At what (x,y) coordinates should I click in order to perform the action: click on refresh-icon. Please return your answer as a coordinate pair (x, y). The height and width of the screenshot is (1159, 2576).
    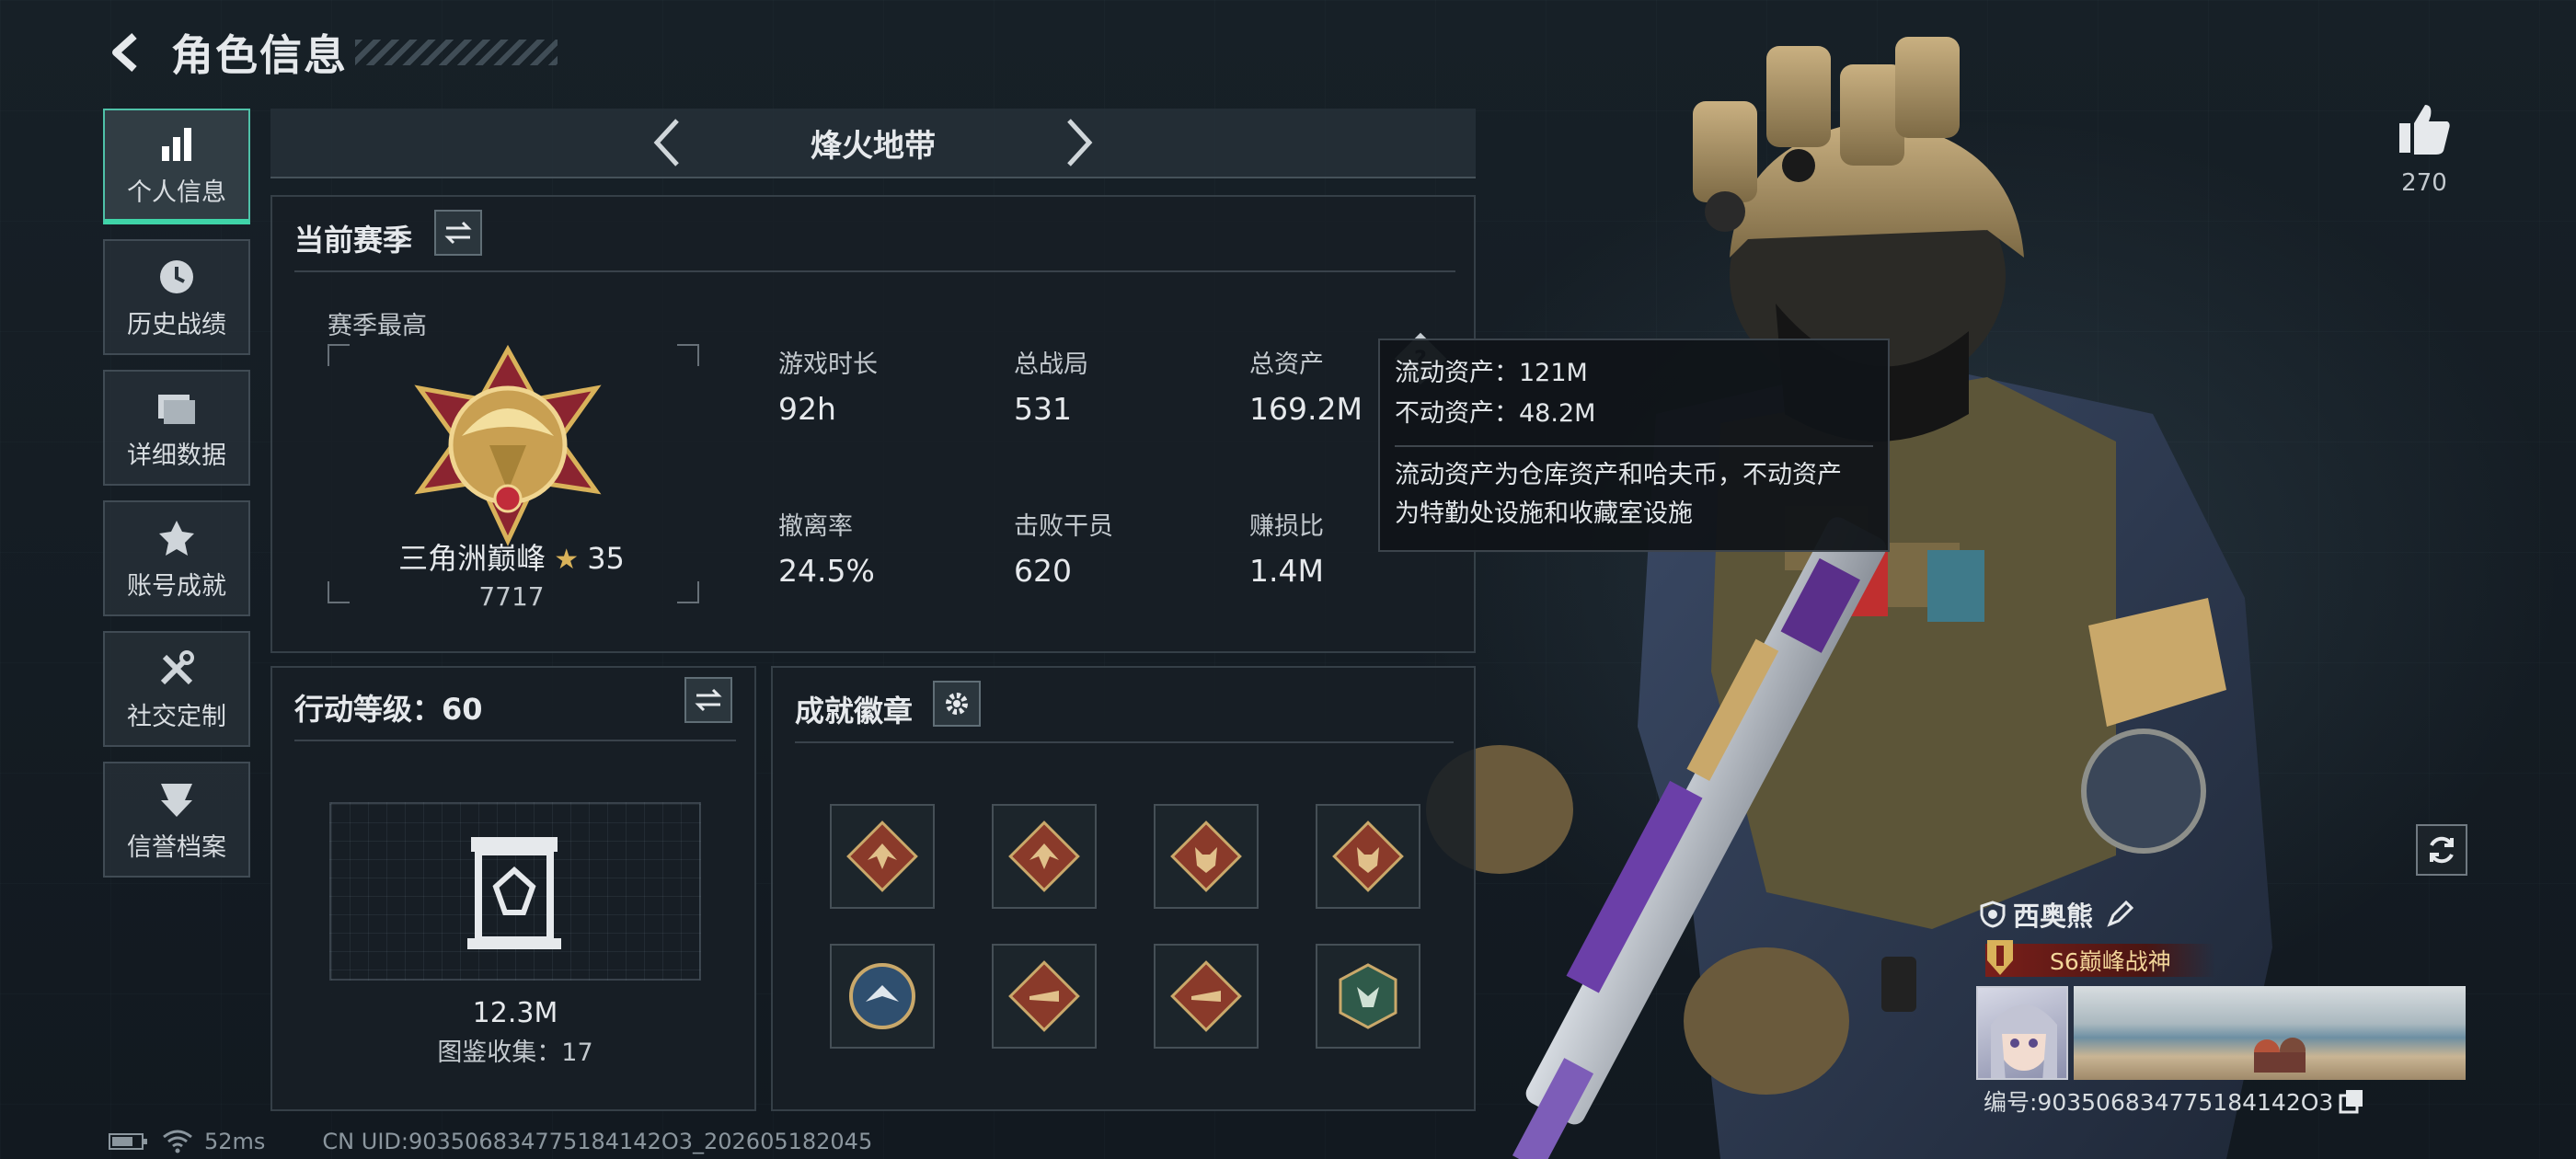
    Looking at the image, I should click on (2442, 850).